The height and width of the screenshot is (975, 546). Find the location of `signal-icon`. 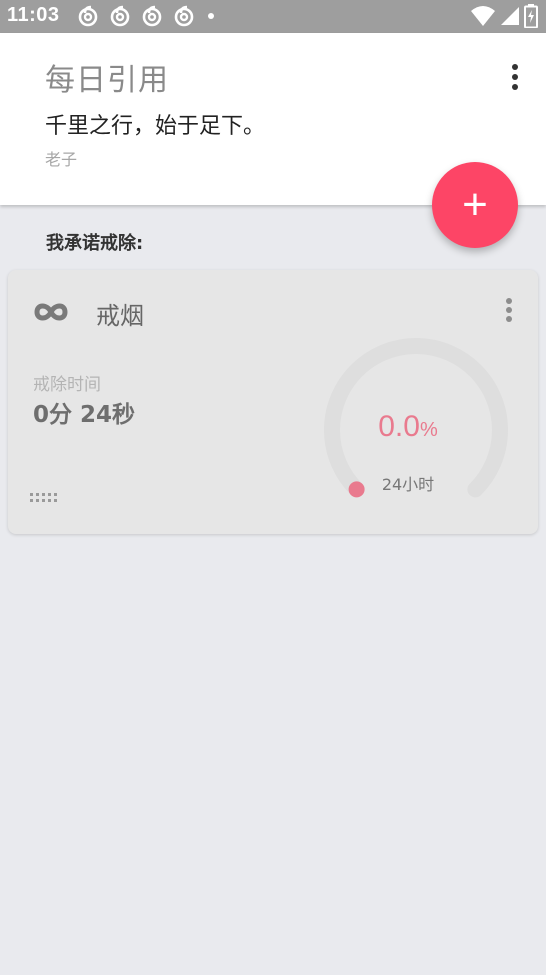

signal-icon is located at coordinates (510, 16).